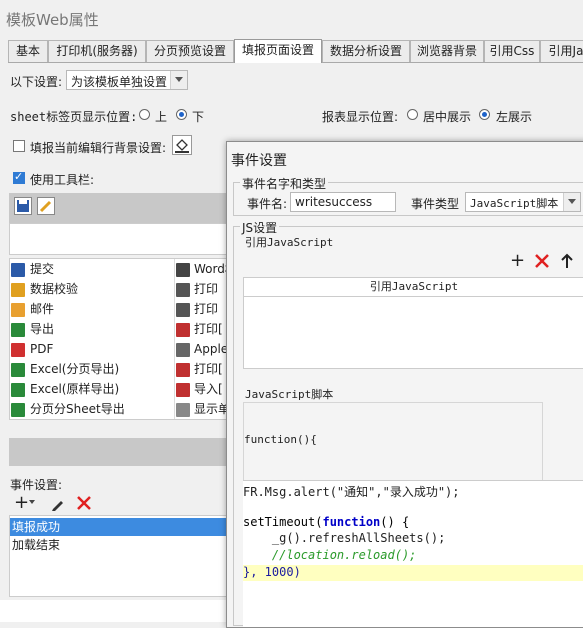 The image size is (583, 628). Describe the element at coordinates (18, 409) in the screenshot. I see `excel-sheet-icon` at that location.